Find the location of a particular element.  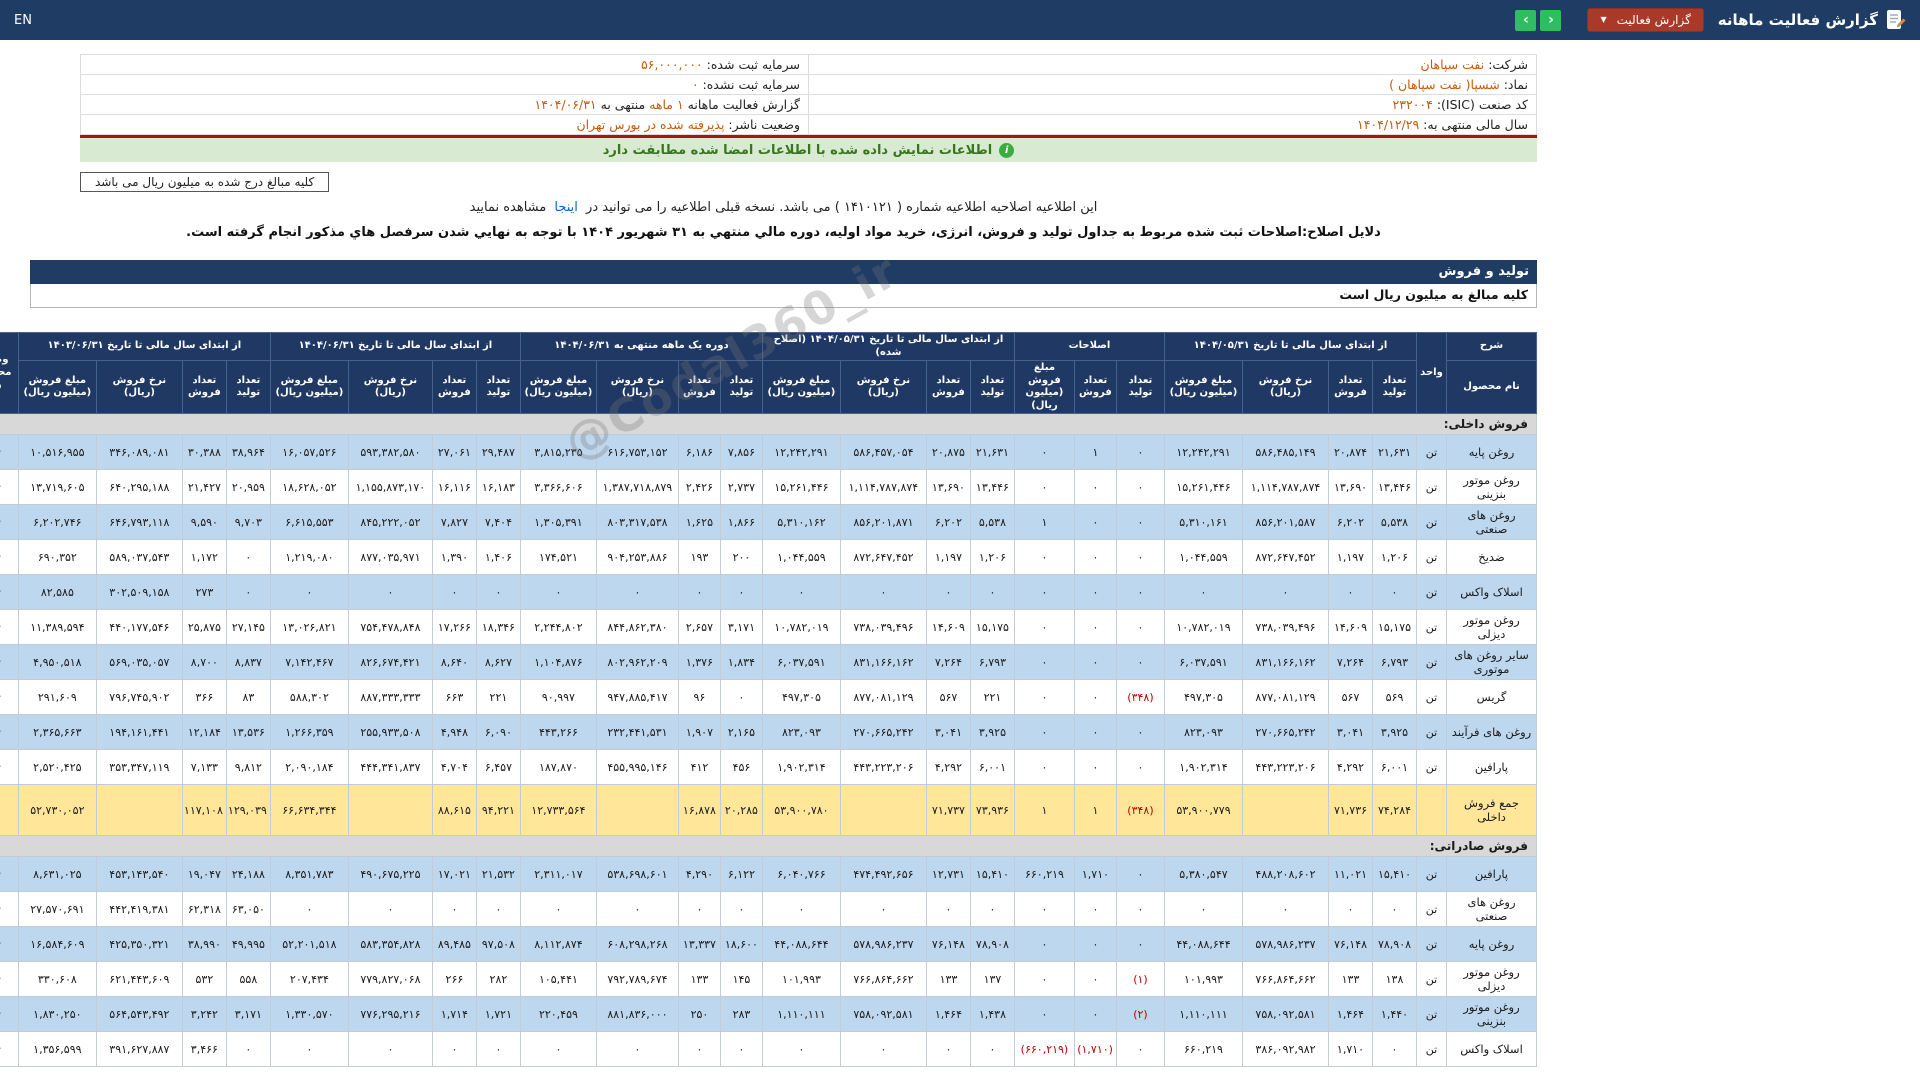

info-value: ۱۴۰۴/۰۶/۳۱ is located at coordinates (565, 104).